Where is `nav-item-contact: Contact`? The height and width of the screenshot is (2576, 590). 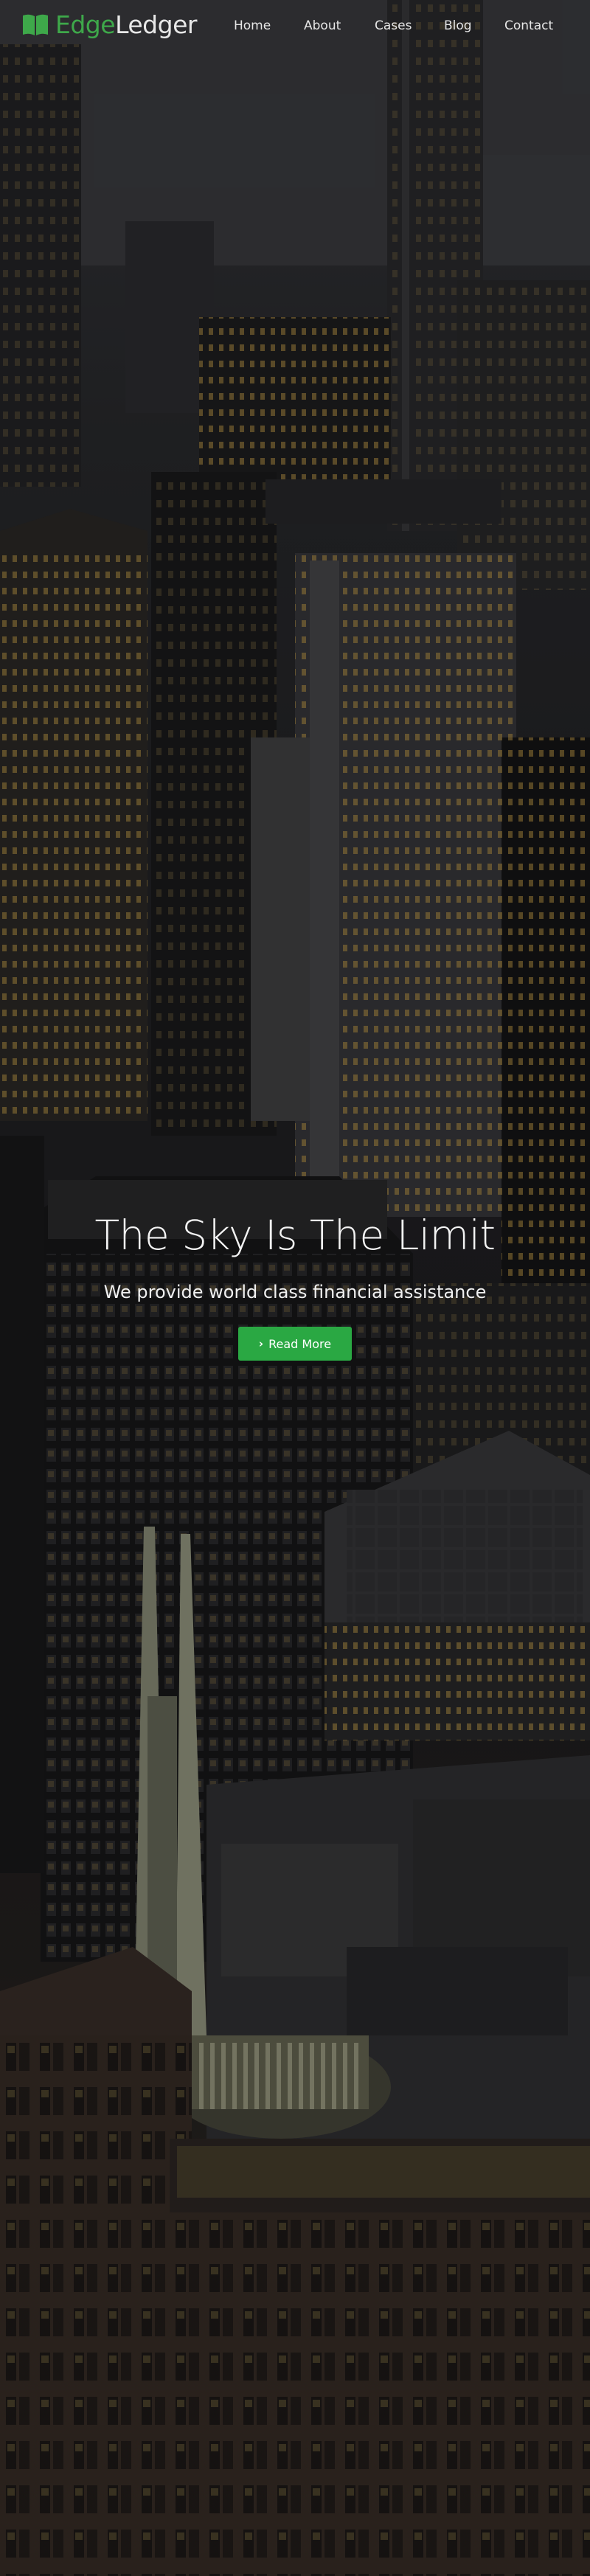 nav-item-contact: Contact is located at coordinates (528, 26).